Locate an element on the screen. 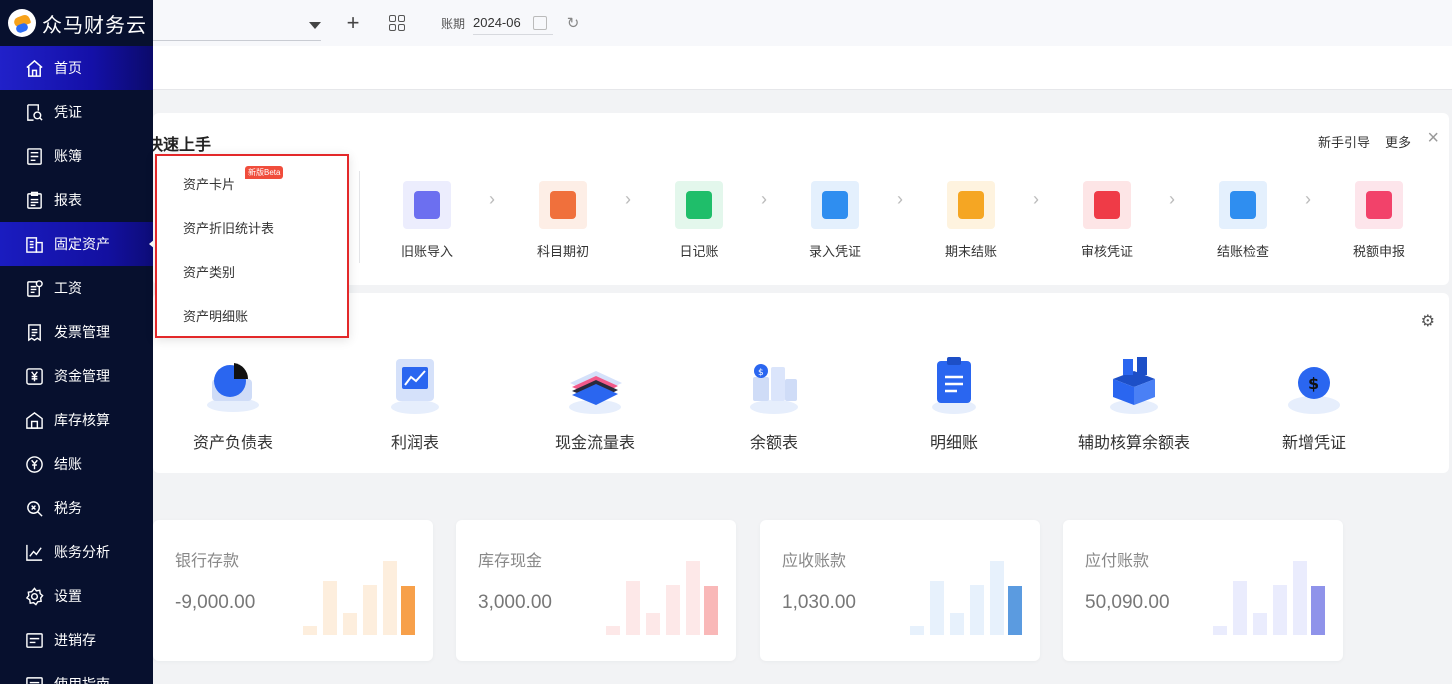  report-label: 新增凭证 is located at coordinates (1313, 443).